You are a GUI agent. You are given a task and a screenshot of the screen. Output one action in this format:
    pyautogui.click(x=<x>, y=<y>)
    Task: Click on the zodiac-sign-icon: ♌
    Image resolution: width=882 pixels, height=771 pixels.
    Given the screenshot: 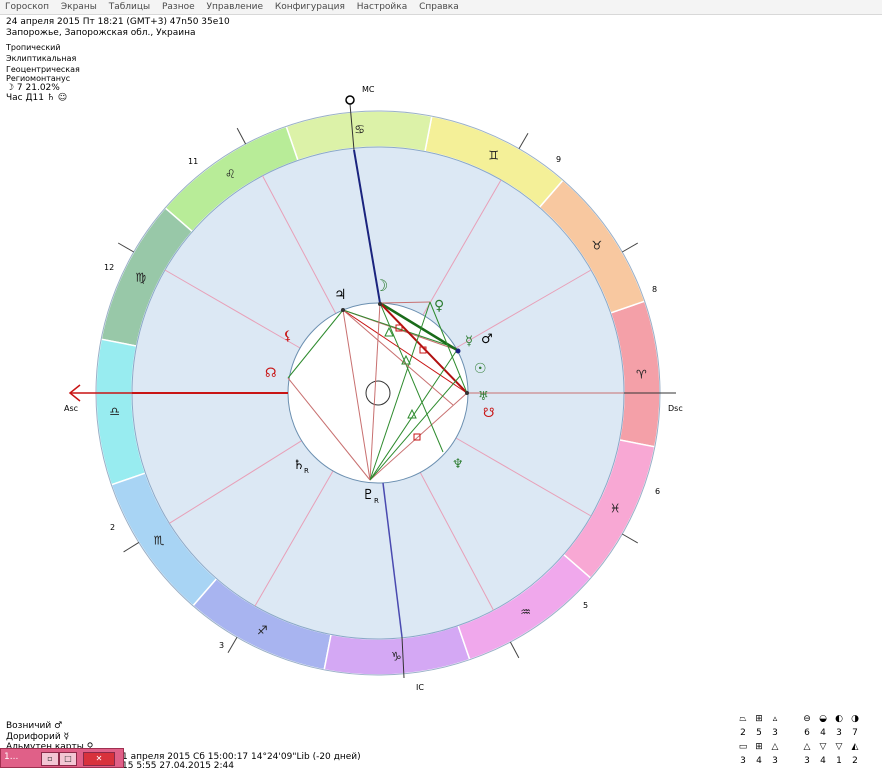 What is the action you would take?
    pyautogui.click(x=230, y=174)
    